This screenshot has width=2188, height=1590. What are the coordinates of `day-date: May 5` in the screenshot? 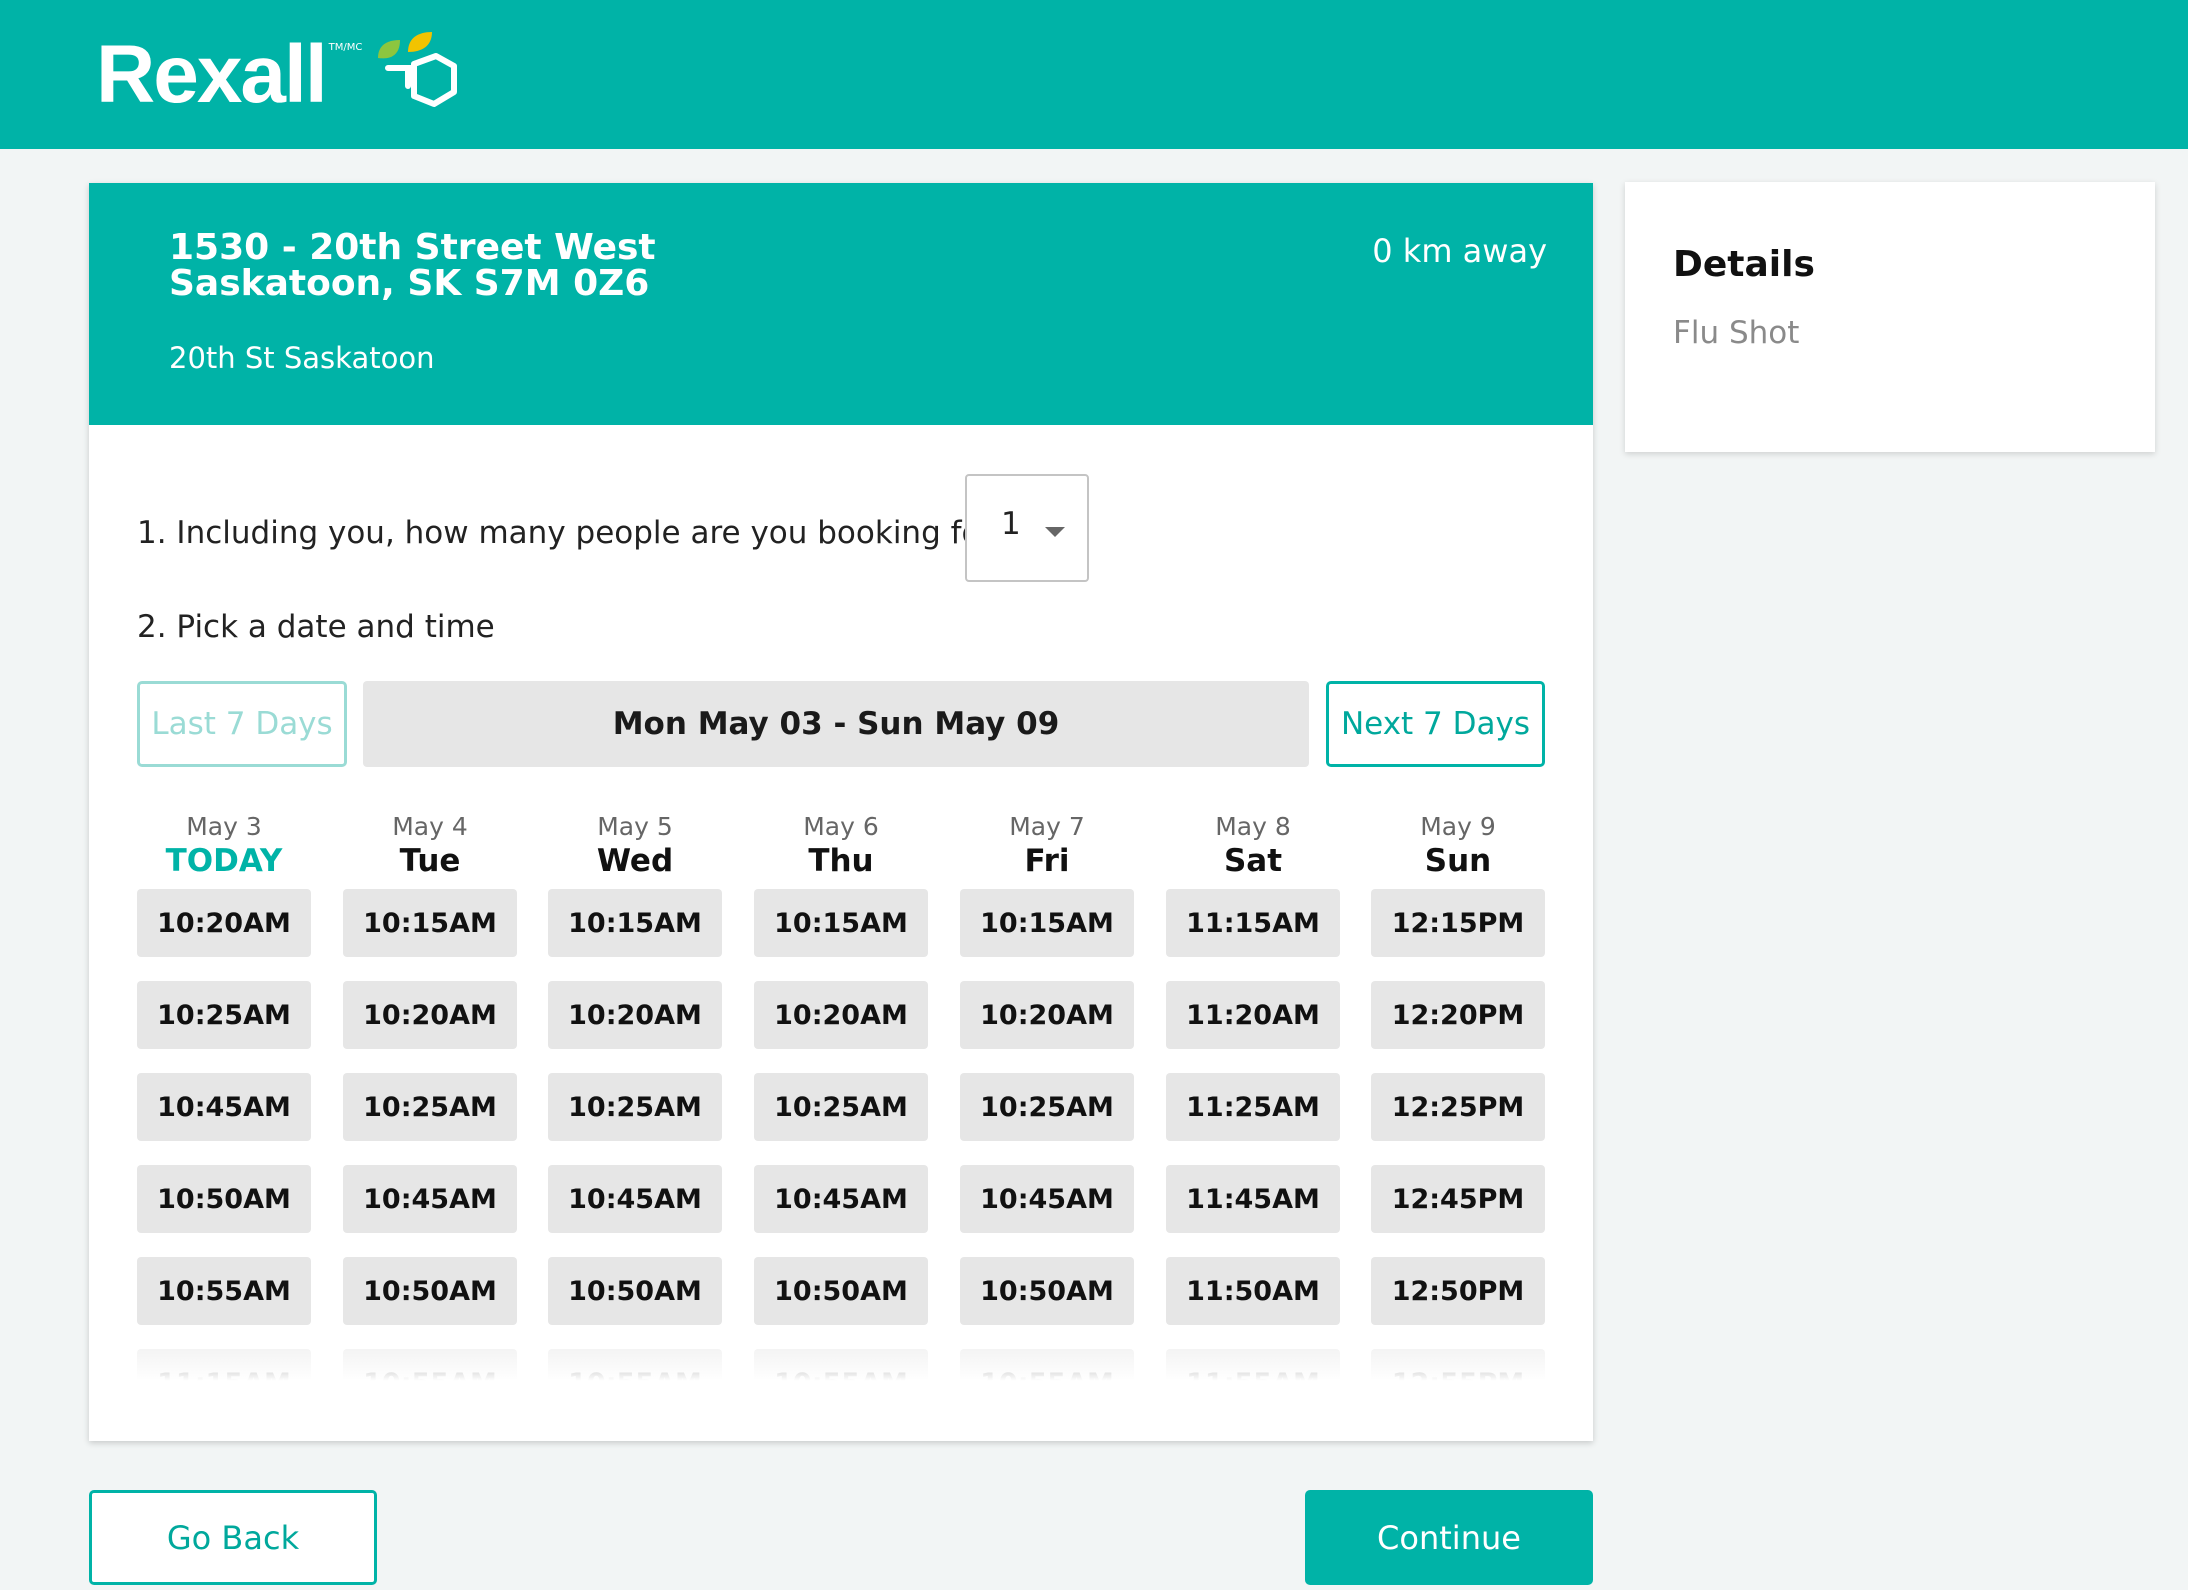 It's located at (635, 826).